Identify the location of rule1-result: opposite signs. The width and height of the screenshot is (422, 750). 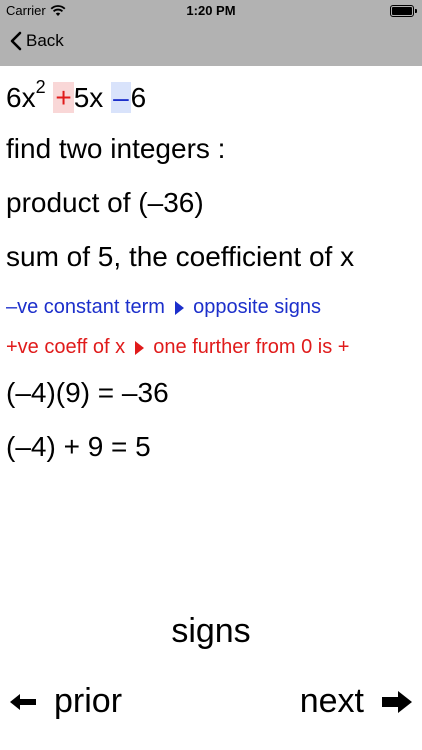
(257, 307).